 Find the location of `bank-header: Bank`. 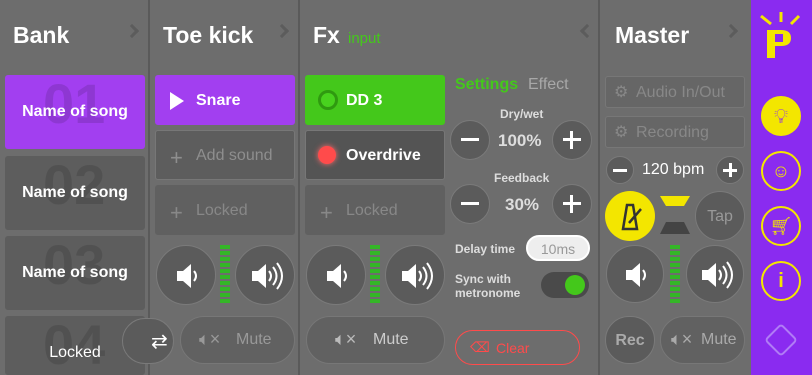

bank-header: Bank is located at coordinates (74, 36).